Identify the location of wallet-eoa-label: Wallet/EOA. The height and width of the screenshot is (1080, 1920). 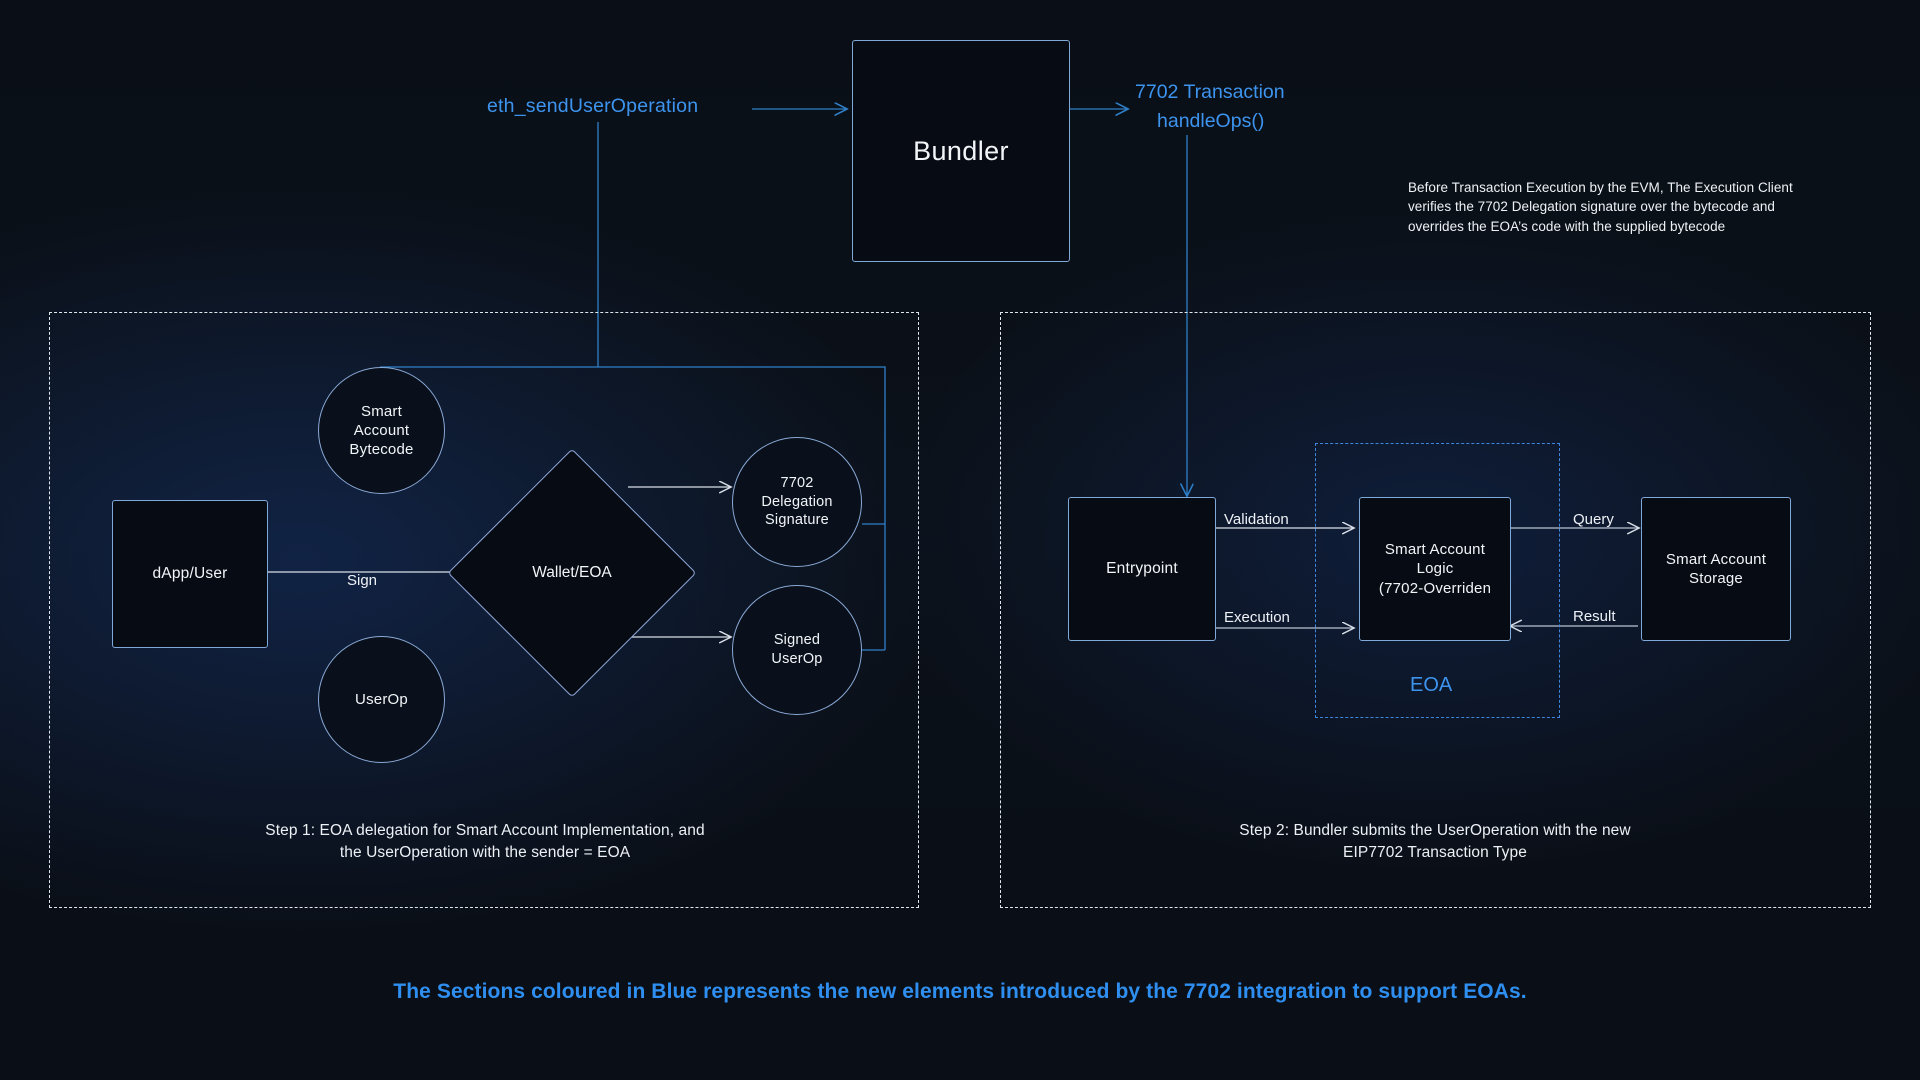
(572, 572).